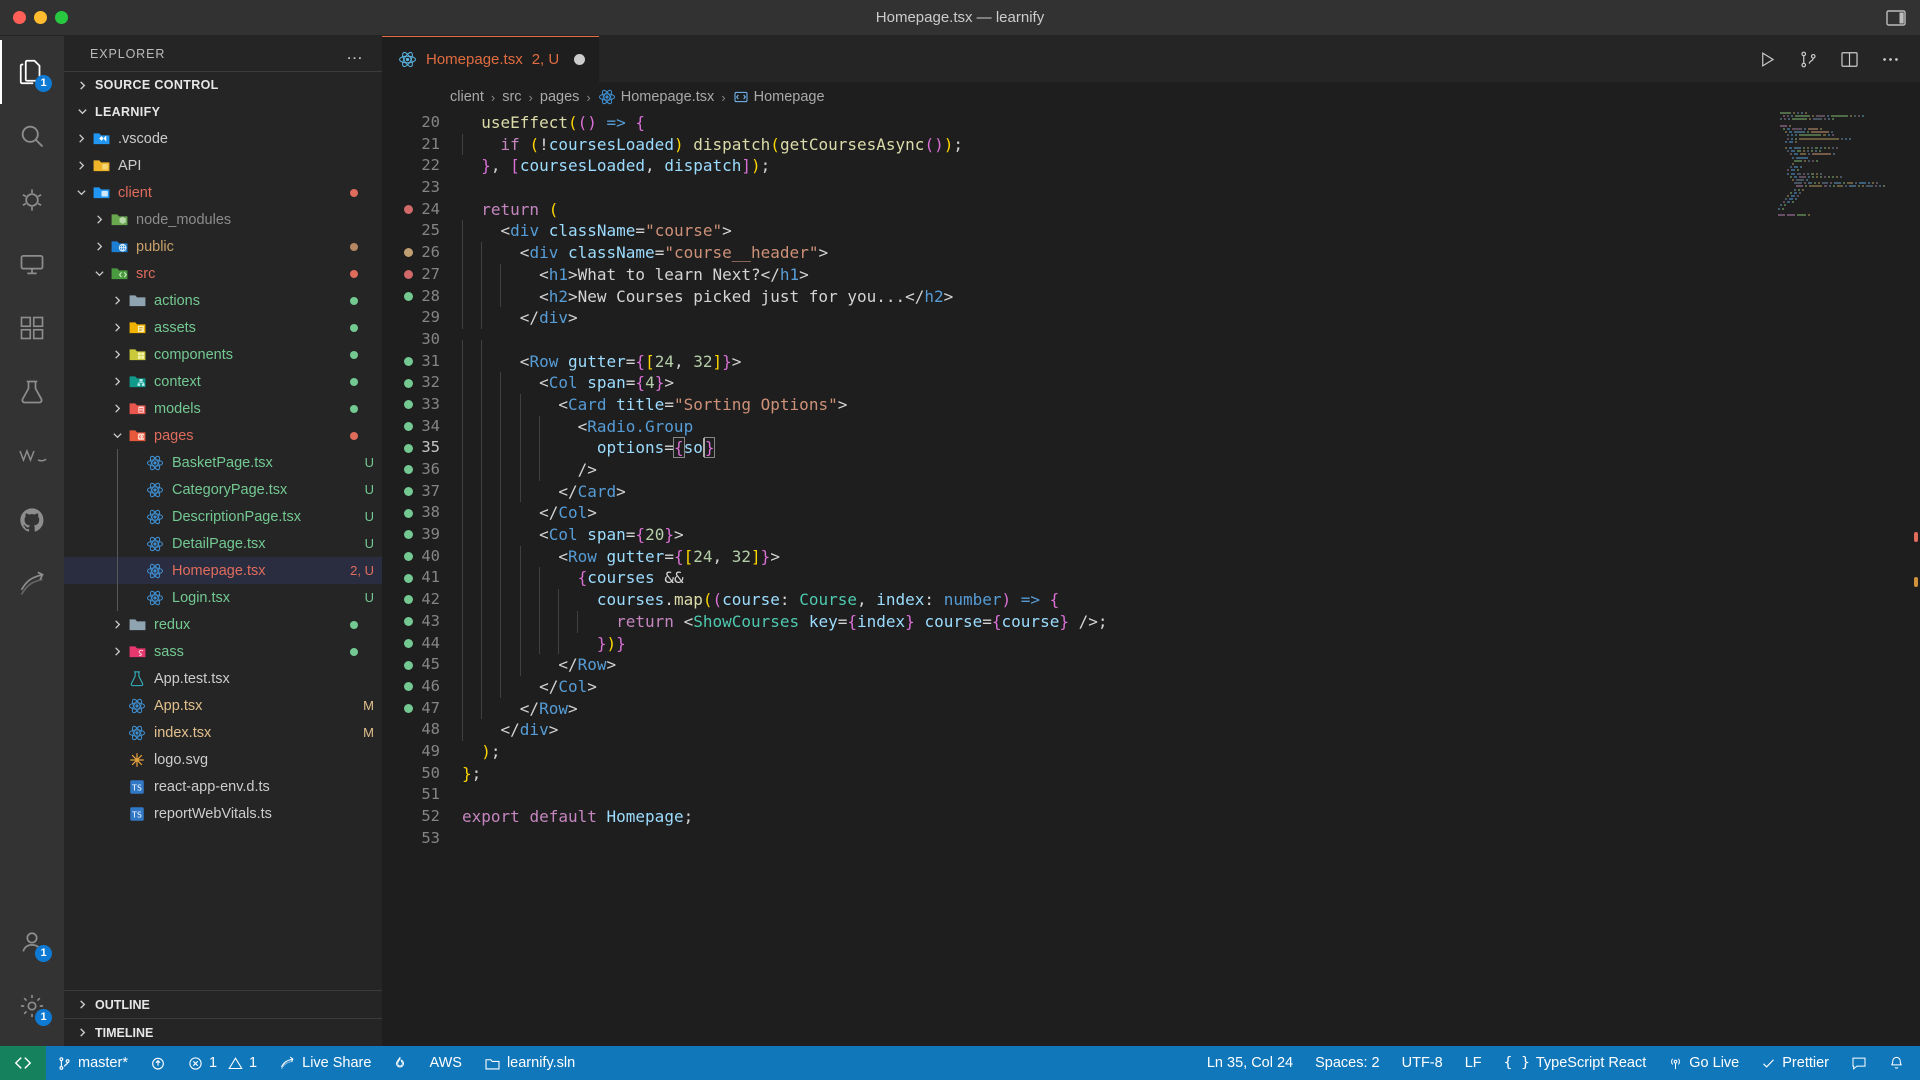 Image resolution: width=1920 pixels, height=1080 pixels. What do you see at coordinates (481, 752) in the screenshot?
I see `code-text: );` at bounding box center [481, 752].